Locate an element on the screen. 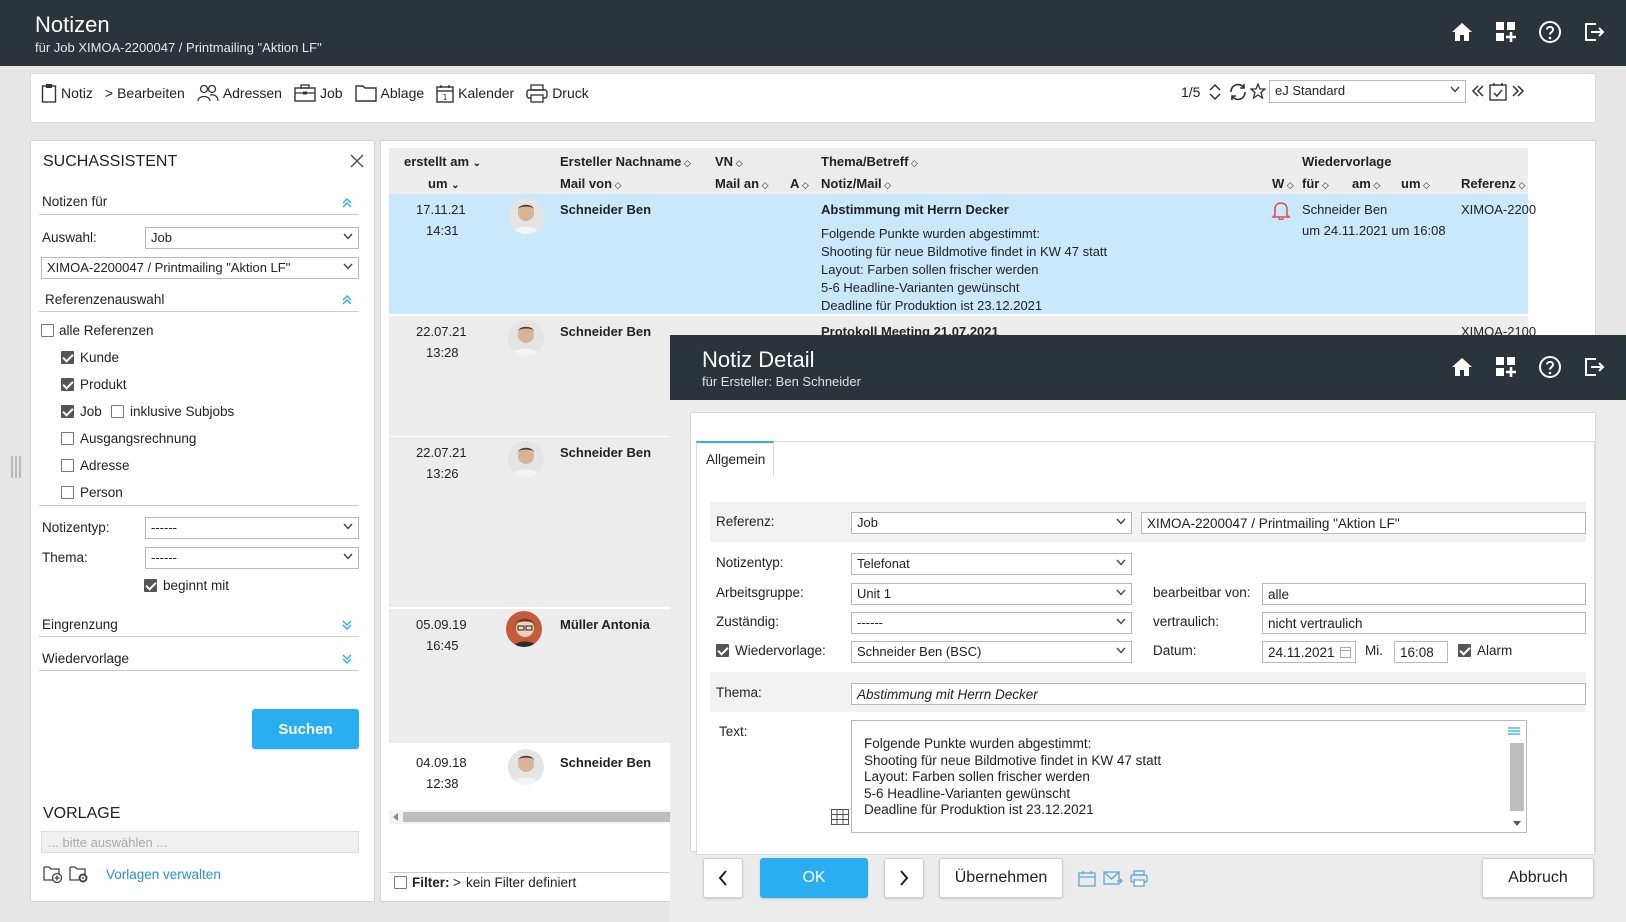  product-checkbox is located at coordinates (67, 384).